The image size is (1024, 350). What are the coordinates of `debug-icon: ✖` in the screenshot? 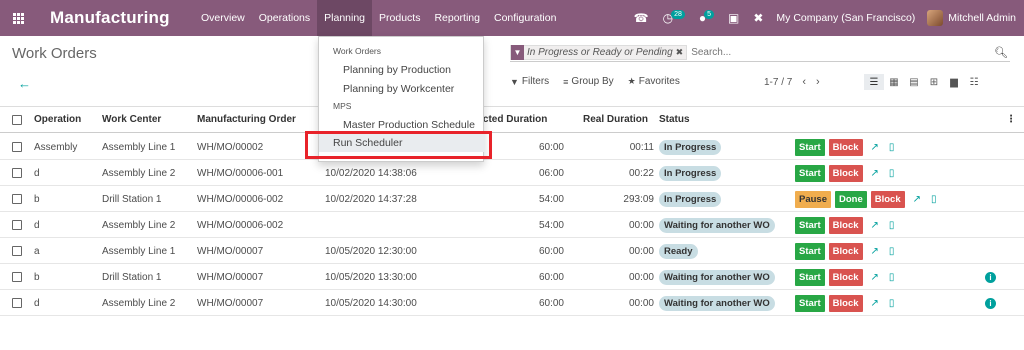 It's located at (758, 18).